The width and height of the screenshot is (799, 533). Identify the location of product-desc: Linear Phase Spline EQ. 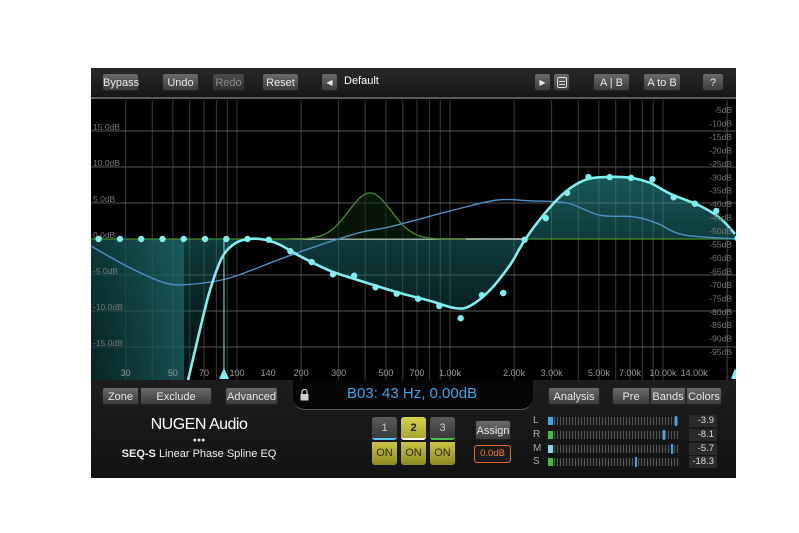
(217, 454).